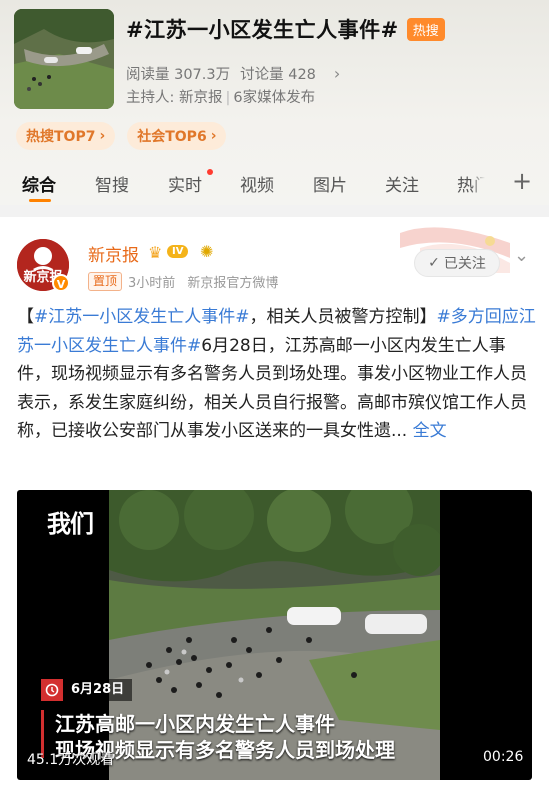 This screenshot has width=549, height=800. Describe the element at coordinates (172, 137) in the screenshot. I see `rank-label: 社会TOP6` at that location.